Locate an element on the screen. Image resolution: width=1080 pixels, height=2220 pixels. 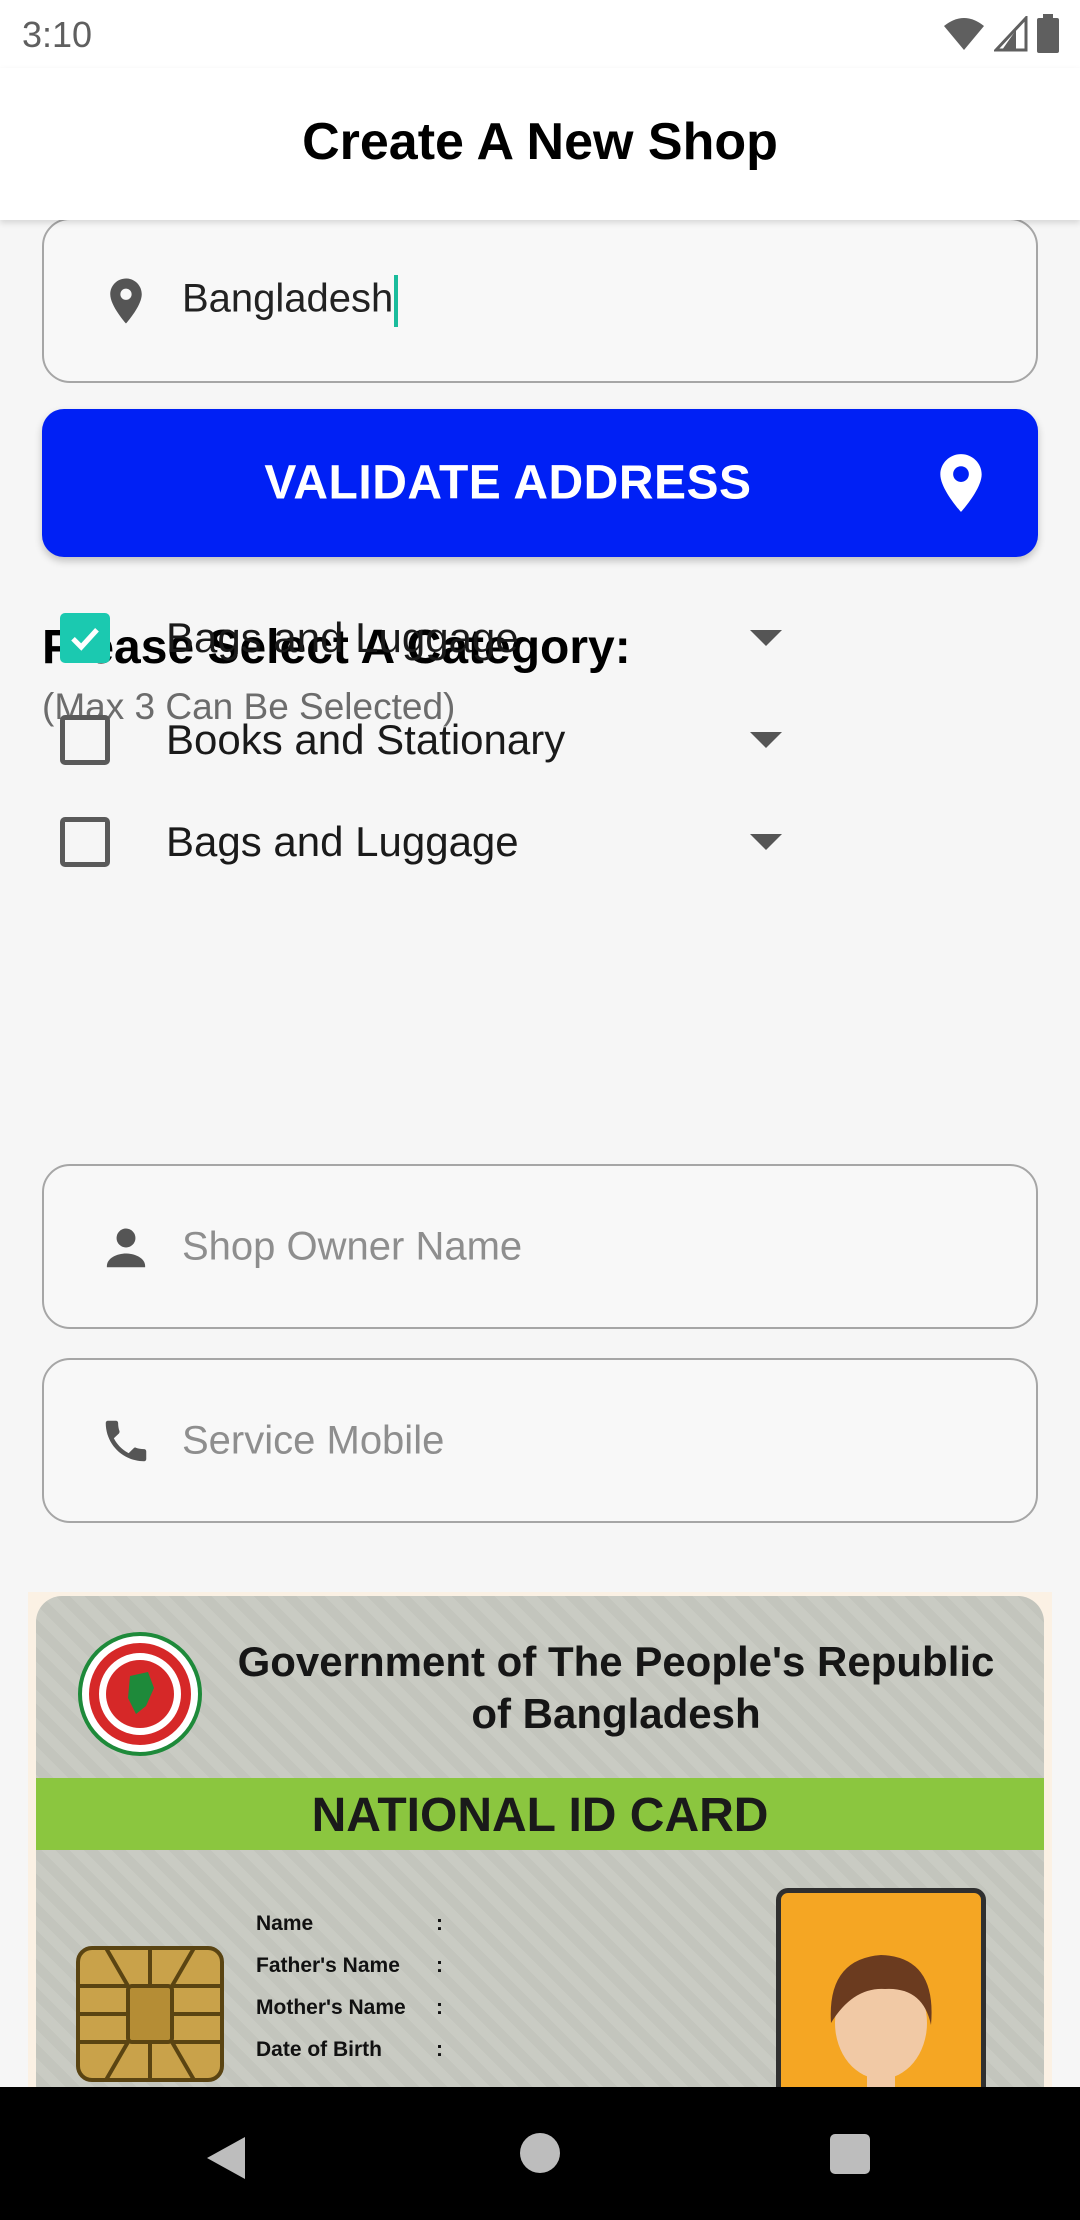
system-nav-bar is located at coordinates (540, 2153).